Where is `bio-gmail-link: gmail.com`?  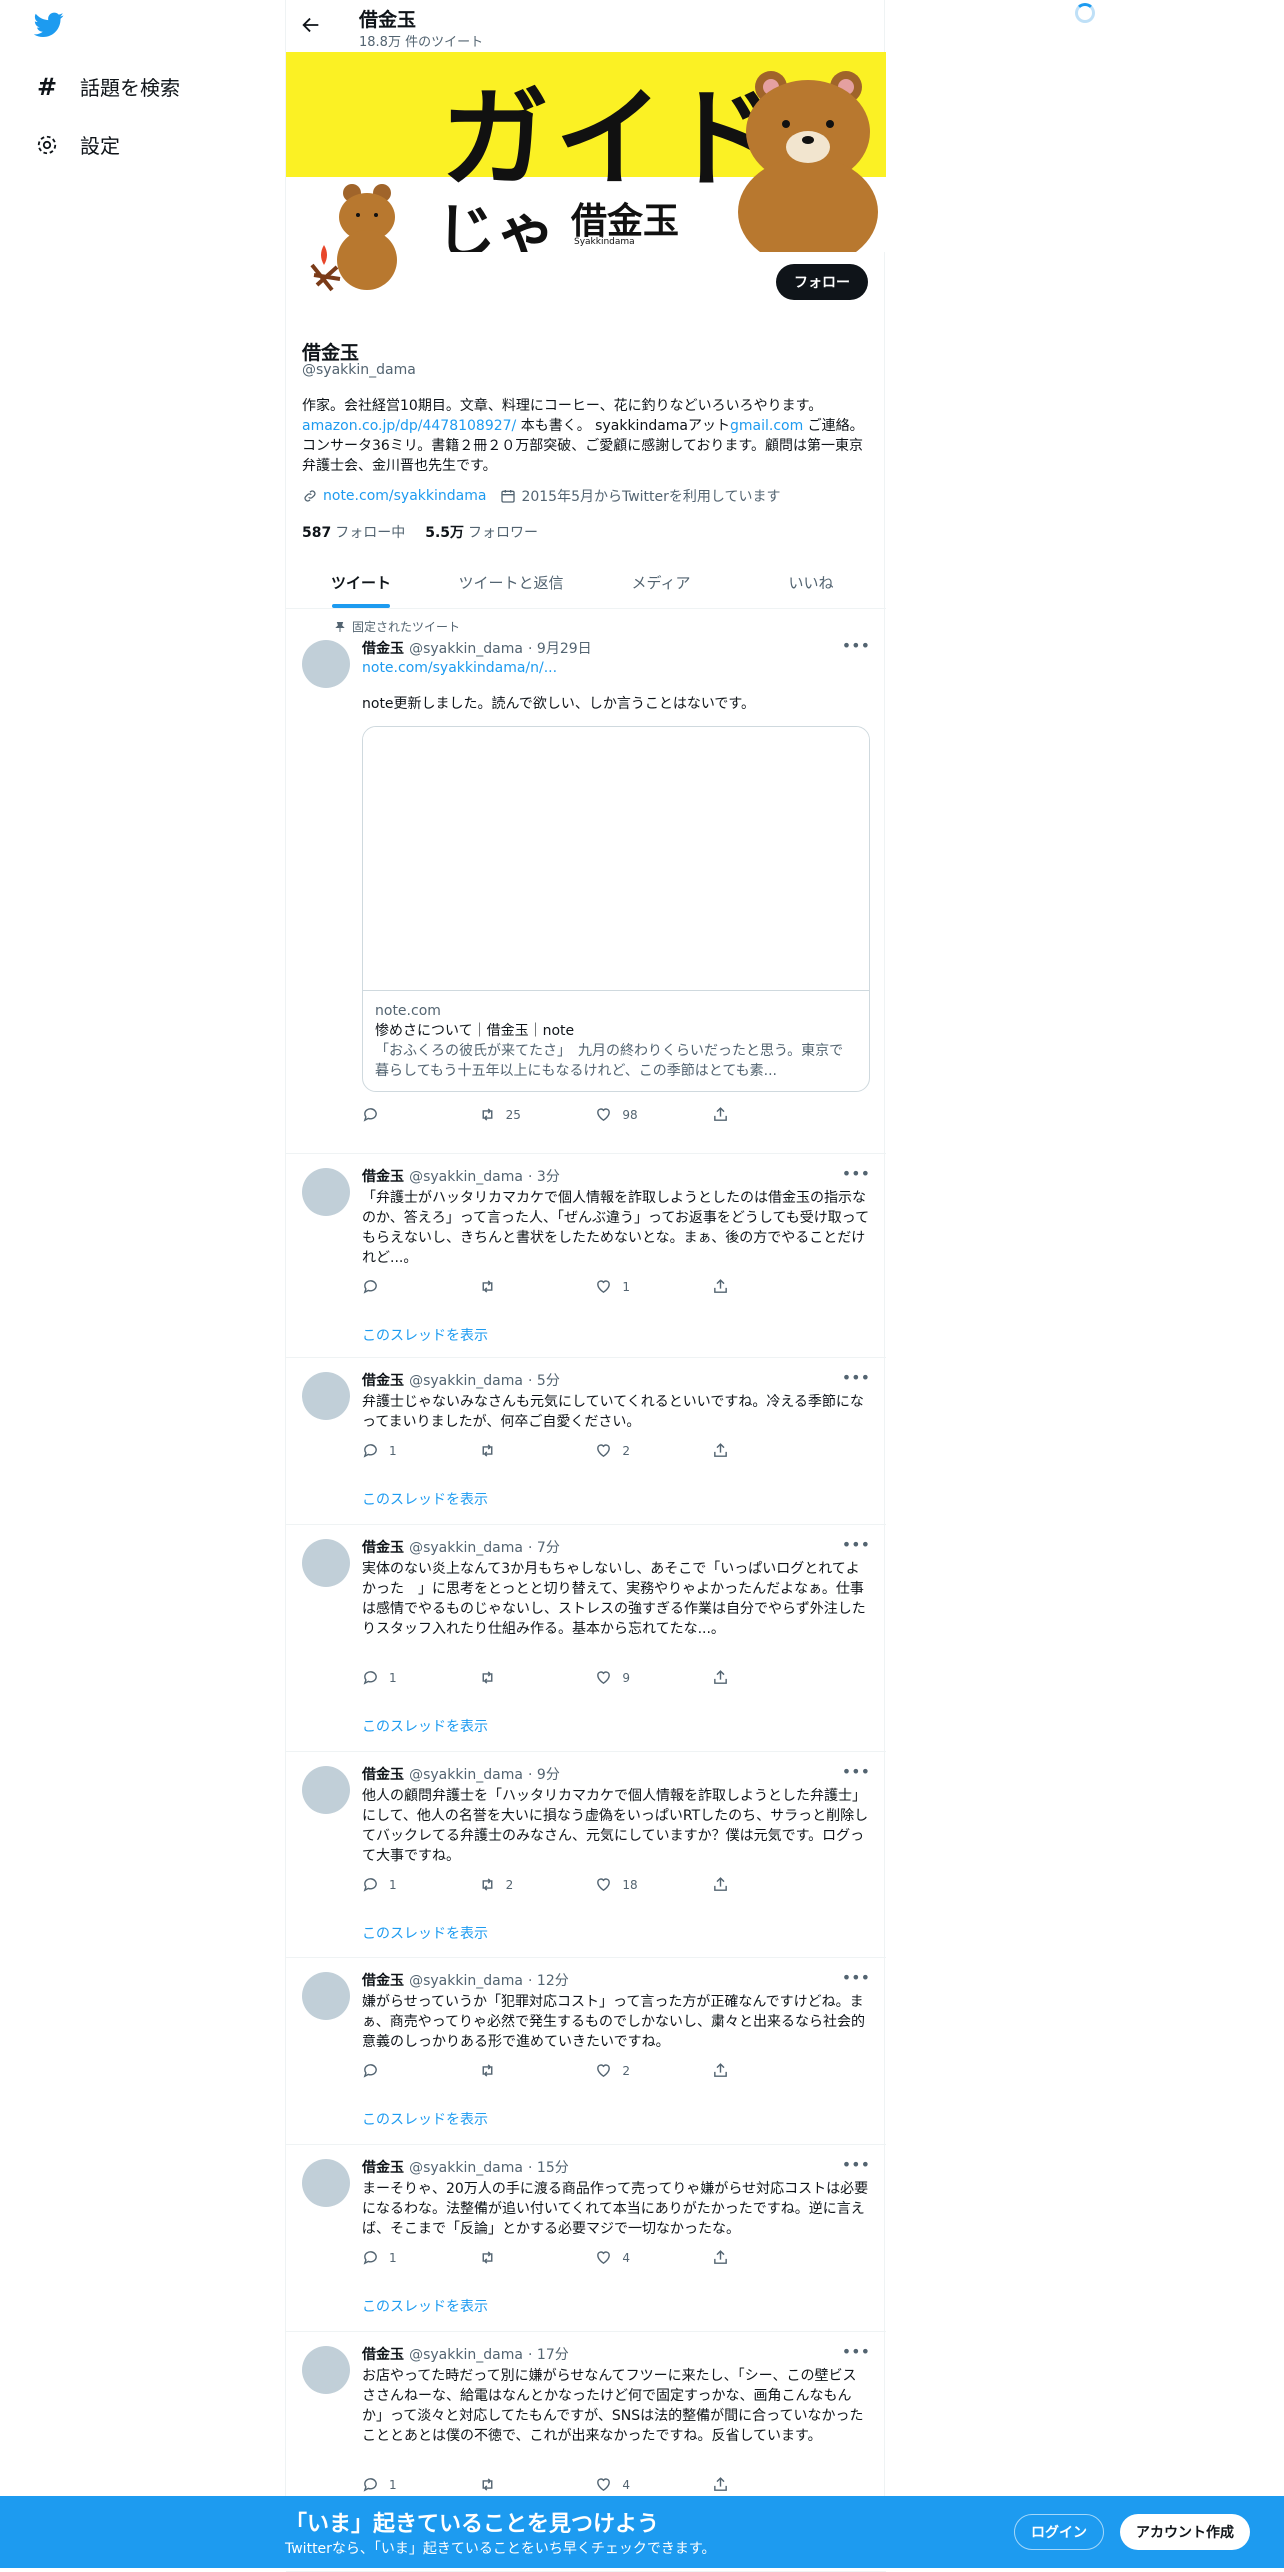 bio-gmail-link: gmail.com is located at coordinates (766, 426).